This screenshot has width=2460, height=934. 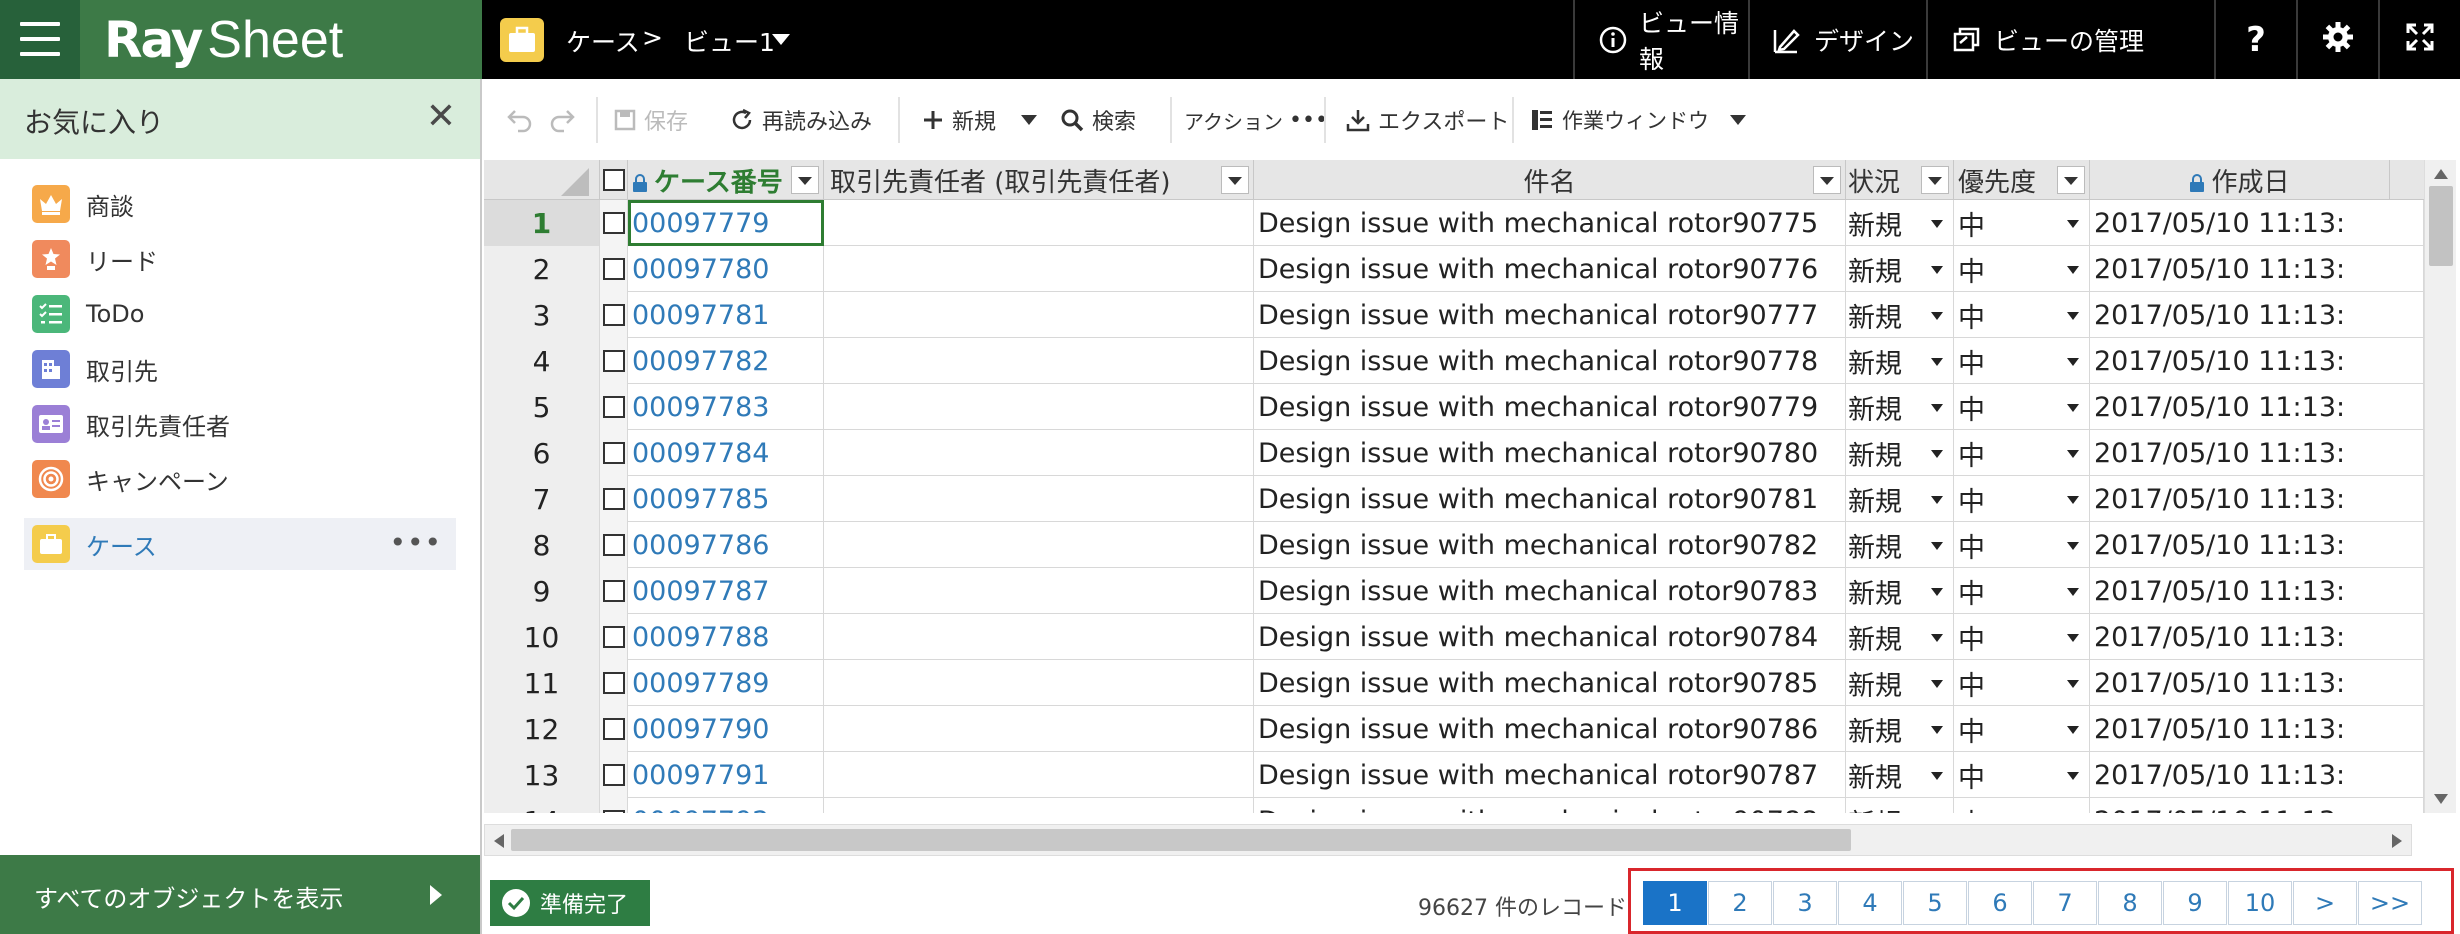 I want to click on page-button: 3, so click(x=1805, y=903).